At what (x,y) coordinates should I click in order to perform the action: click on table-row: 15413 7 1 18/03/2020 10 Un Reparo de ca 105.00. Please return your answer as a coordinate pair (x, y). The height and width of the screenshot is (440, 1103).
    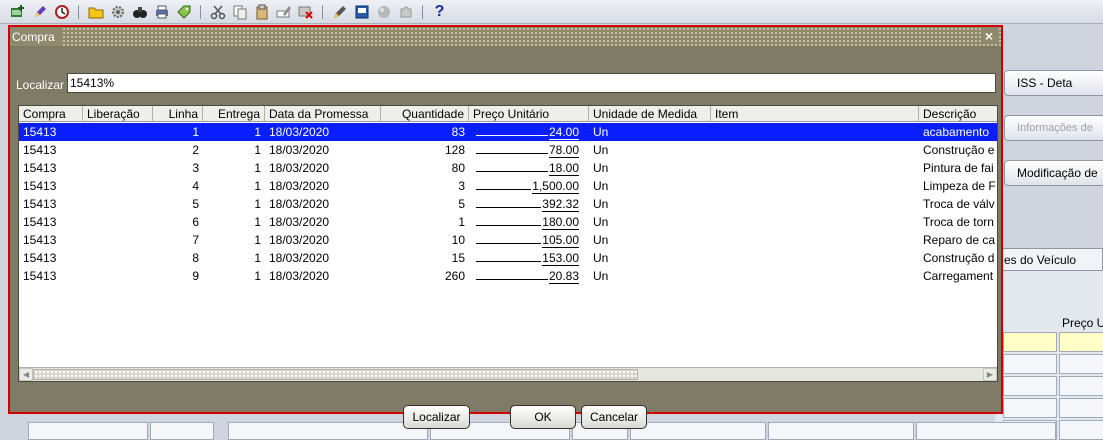
    Looking at the image, I should click on (508, 240).